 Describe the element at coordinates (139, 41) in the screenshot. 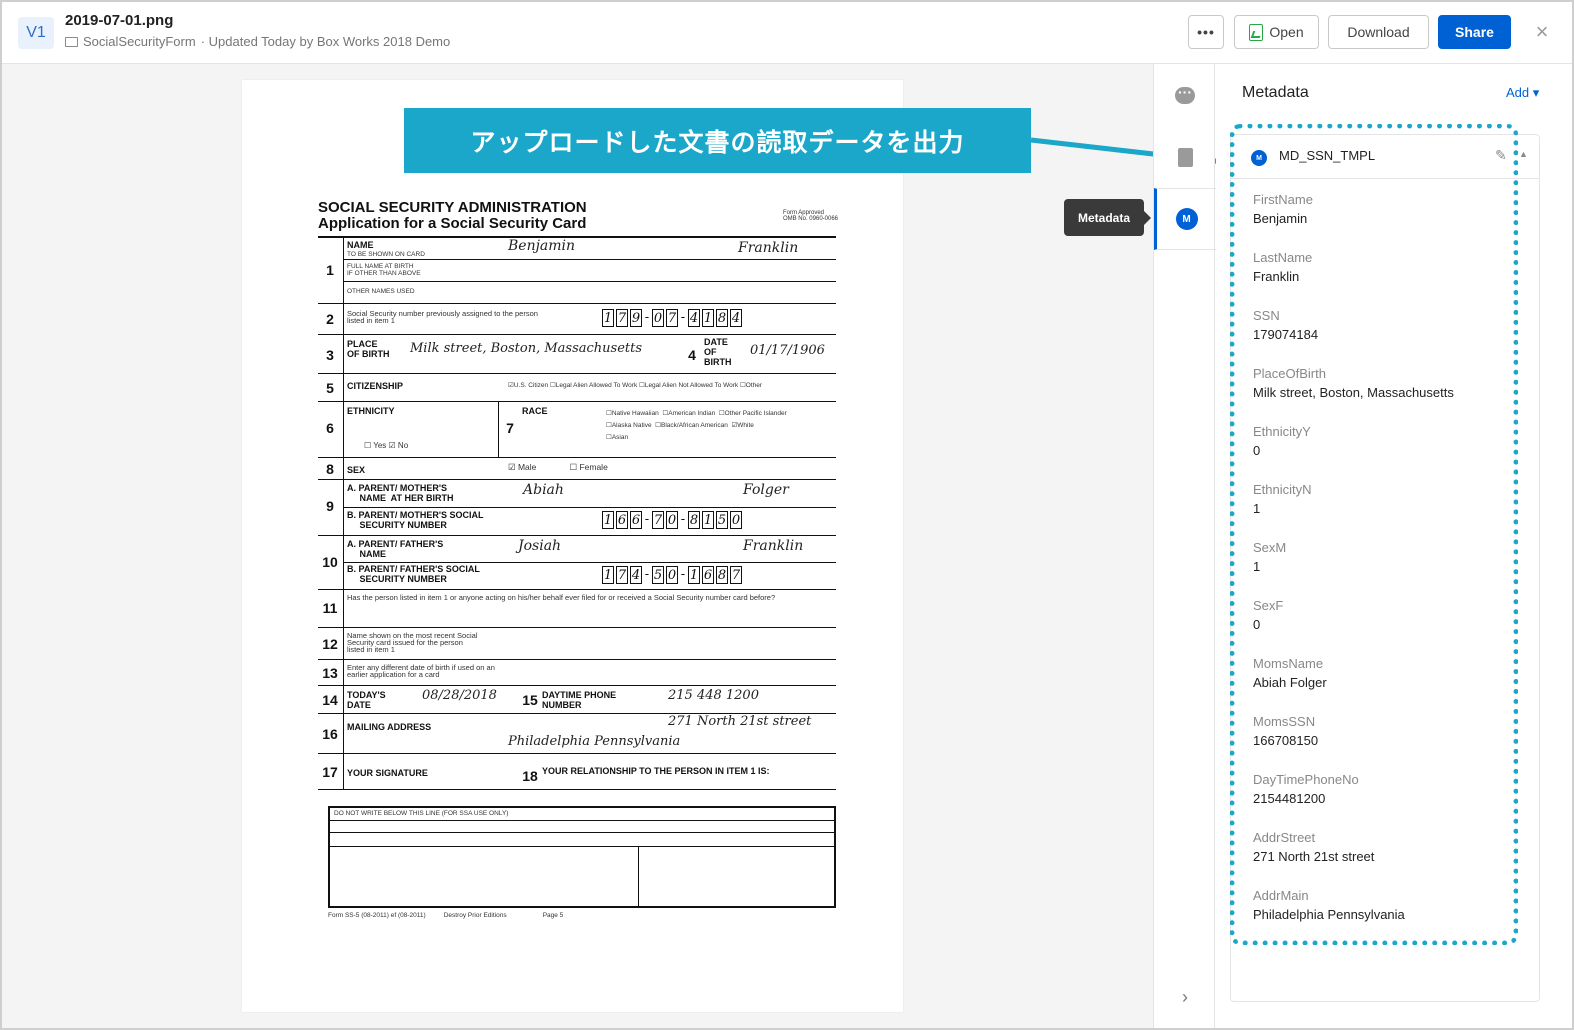

I see `folder-link: SocialSecurityForm` at that location.